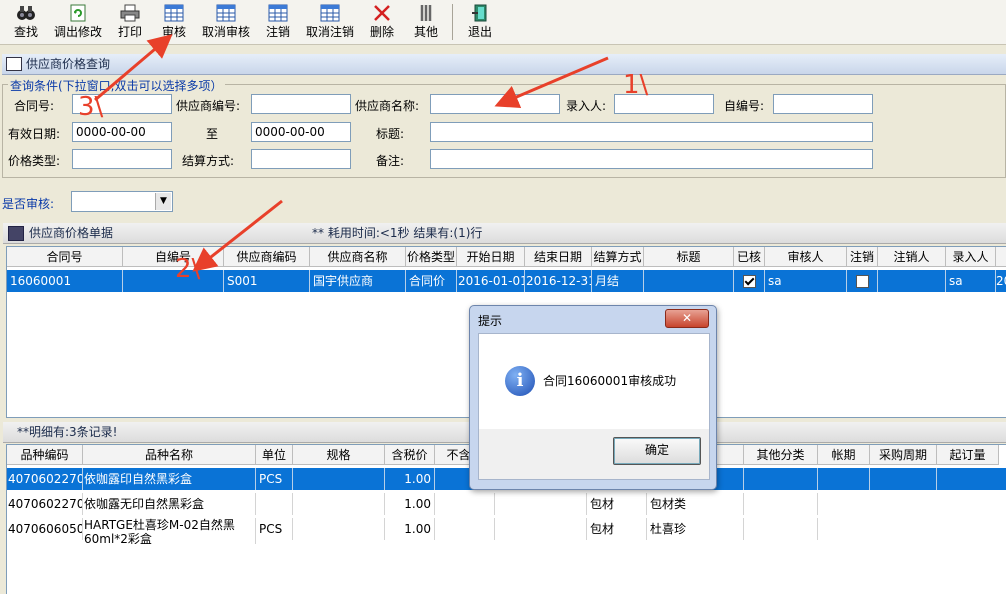 This screenshot has height=594, width=1006. Describe the element at coordinates (636, 85) in the screenshot. I see `annotation-1: 1\` at that location.